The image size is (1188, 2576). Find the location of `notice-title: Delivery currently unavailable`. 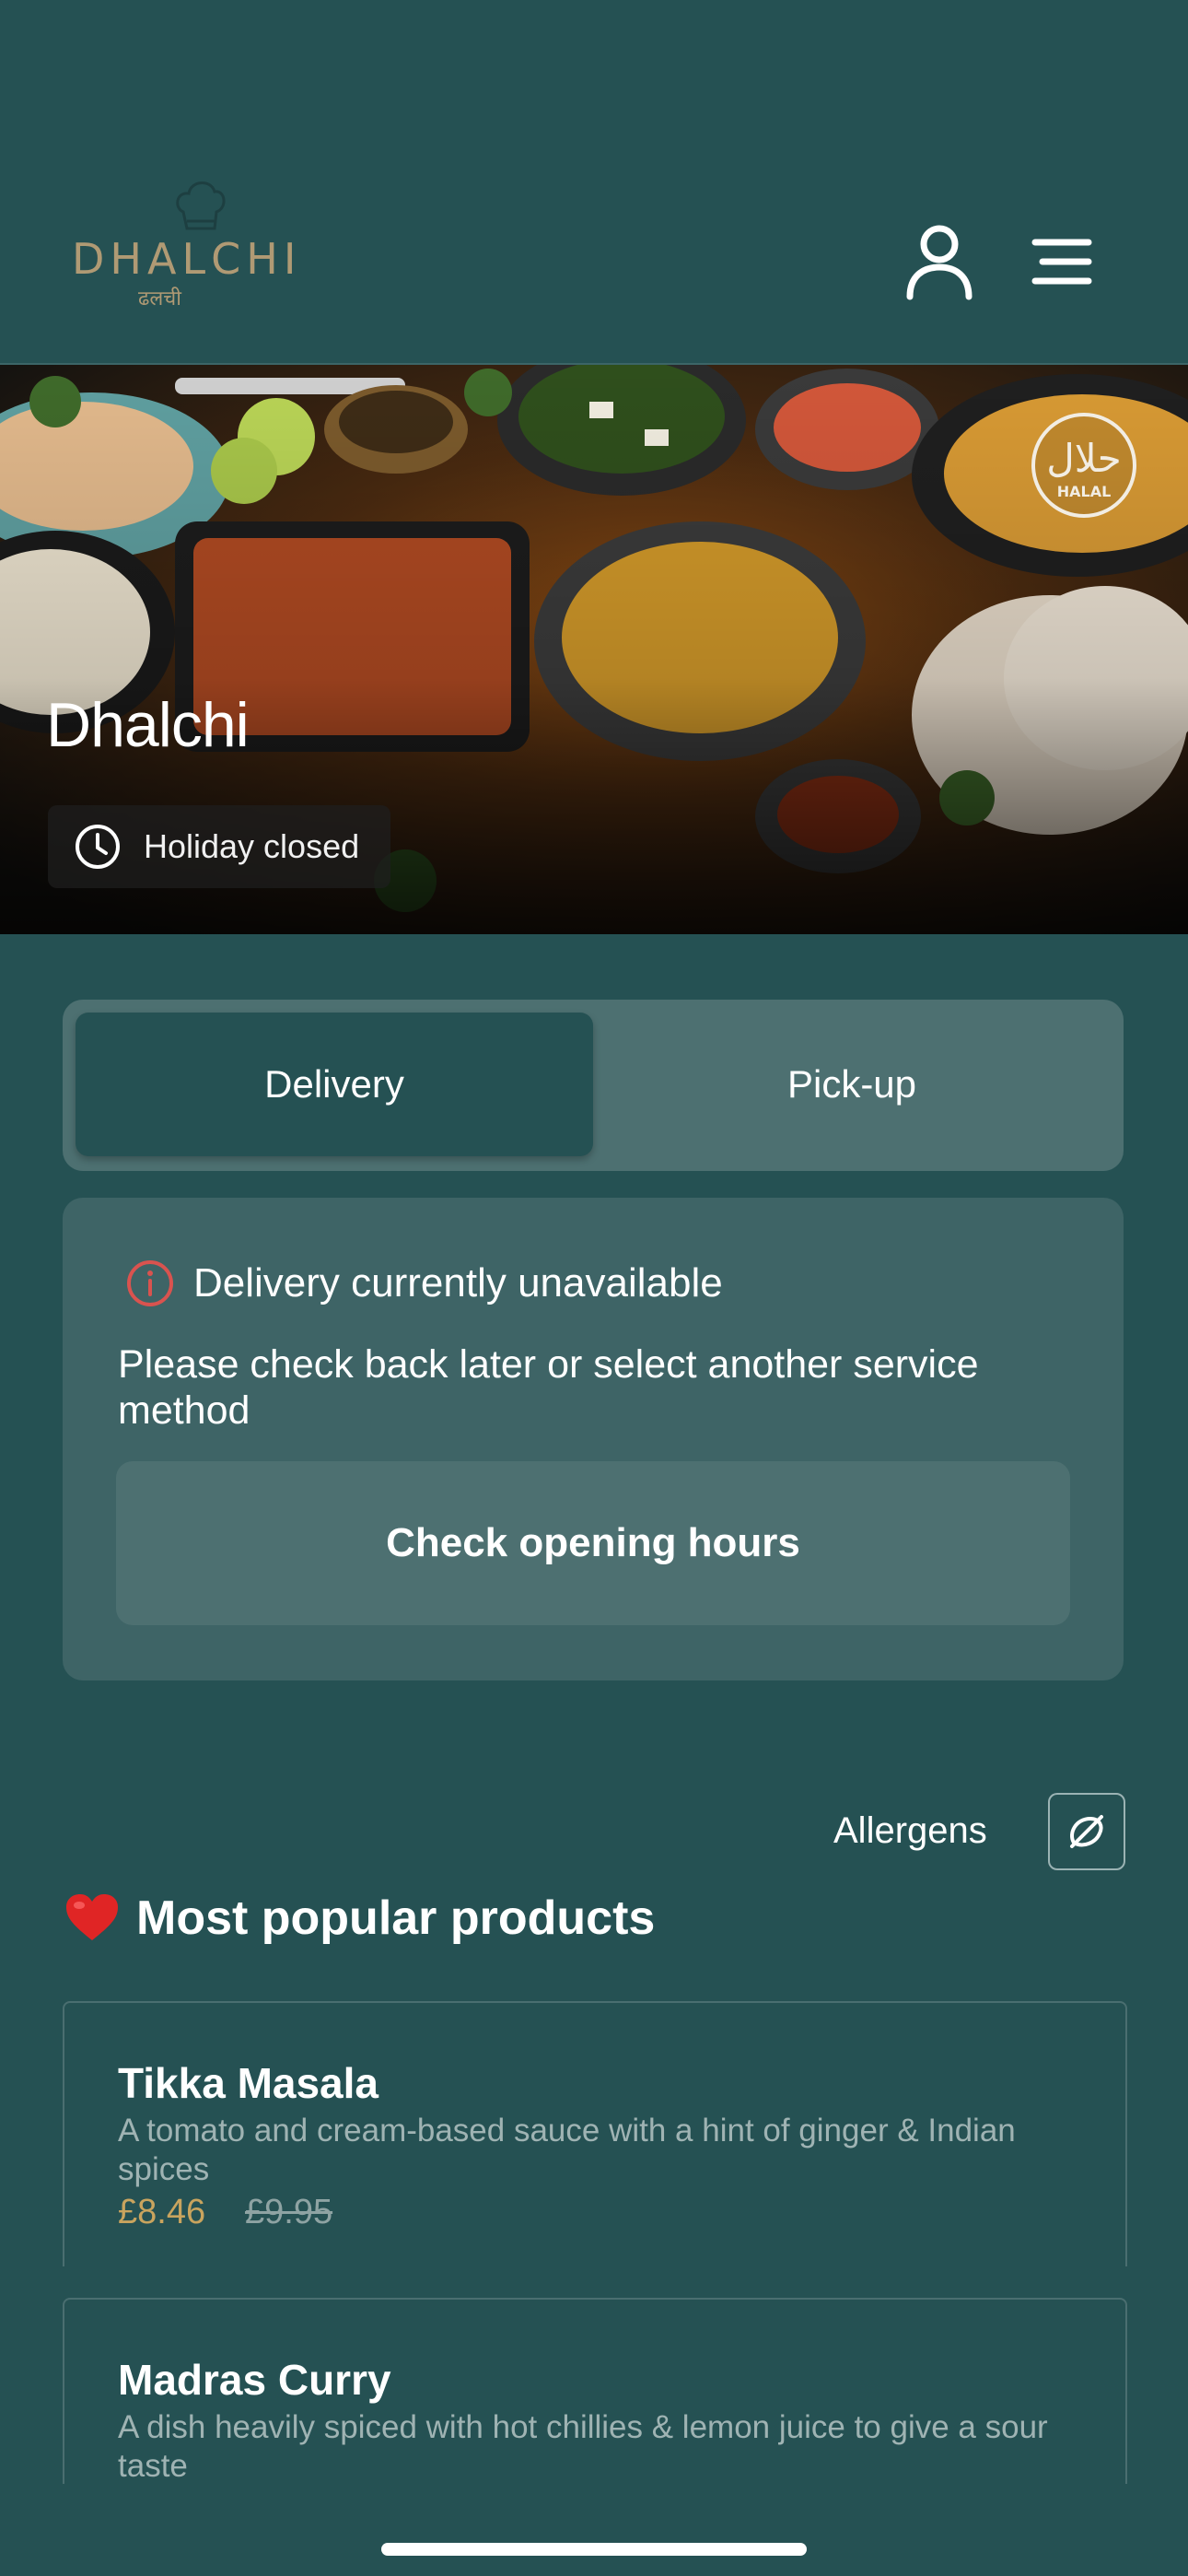

notice-title: Delivery currently unavailable is located at coordinates (458, 1283).